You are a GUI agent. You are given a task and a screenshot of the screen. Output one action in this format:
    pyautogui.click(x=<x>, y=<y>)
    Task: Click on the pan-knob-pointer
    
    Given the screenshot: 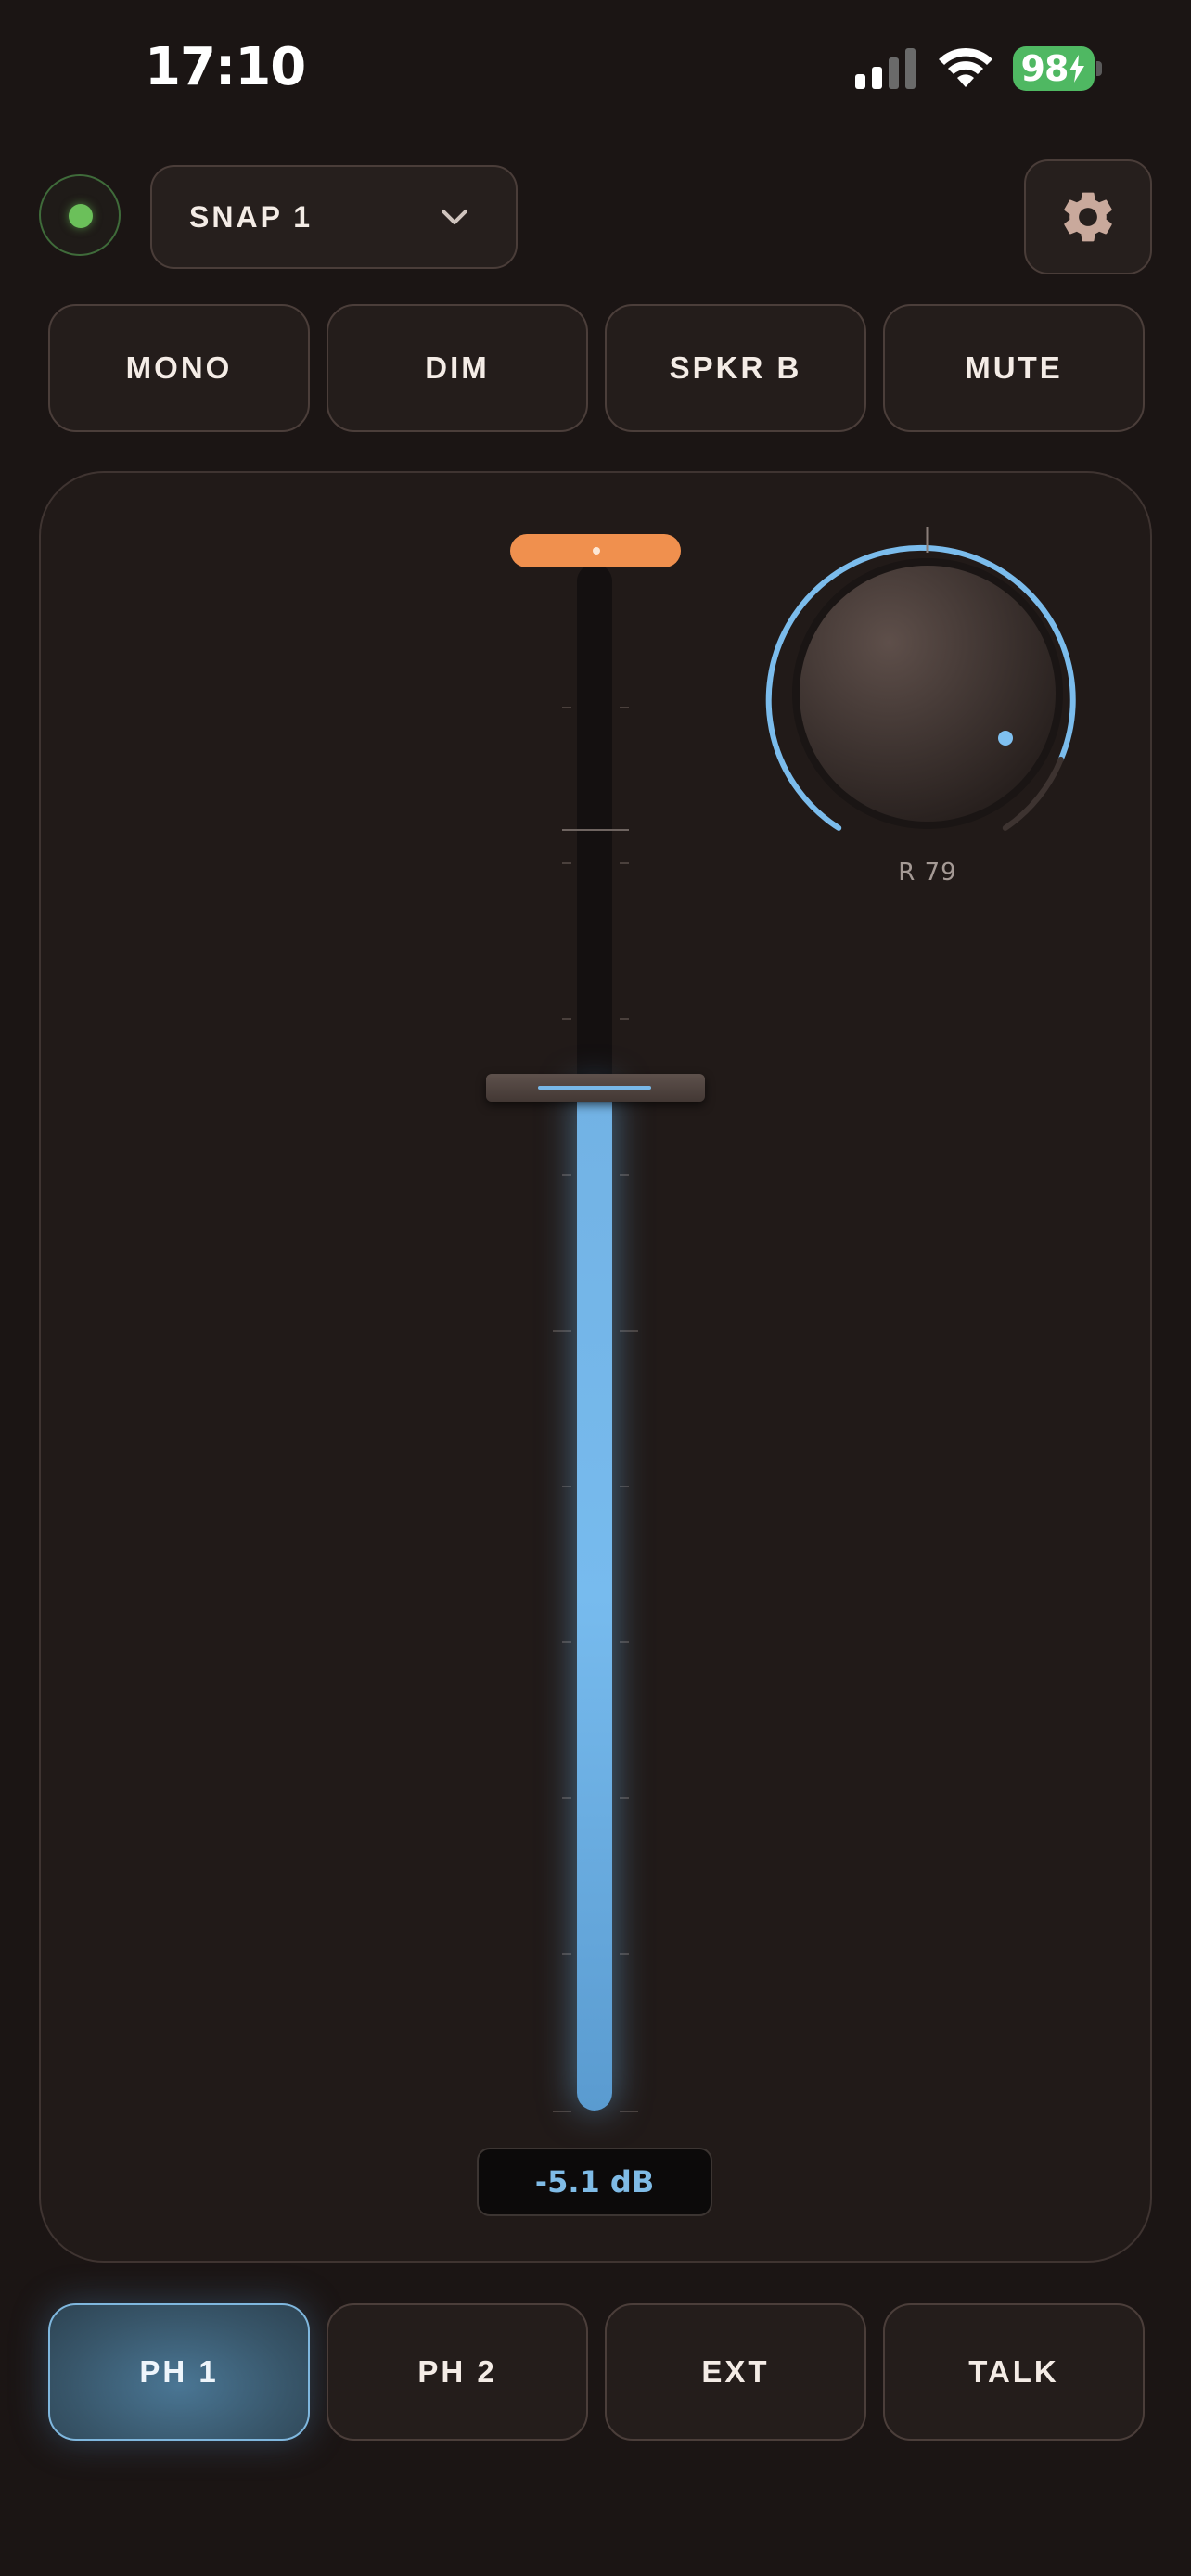 What is the action you would take?
    pyautogui.click(x=1006, y=739)
    